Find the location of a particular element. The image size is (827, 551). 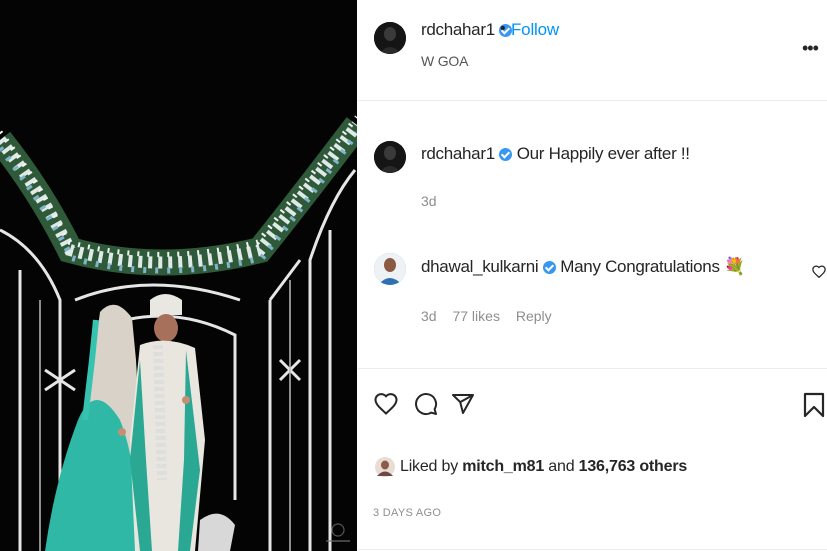

liked-by-count: 136,763 is located at coordinates (607, 466).